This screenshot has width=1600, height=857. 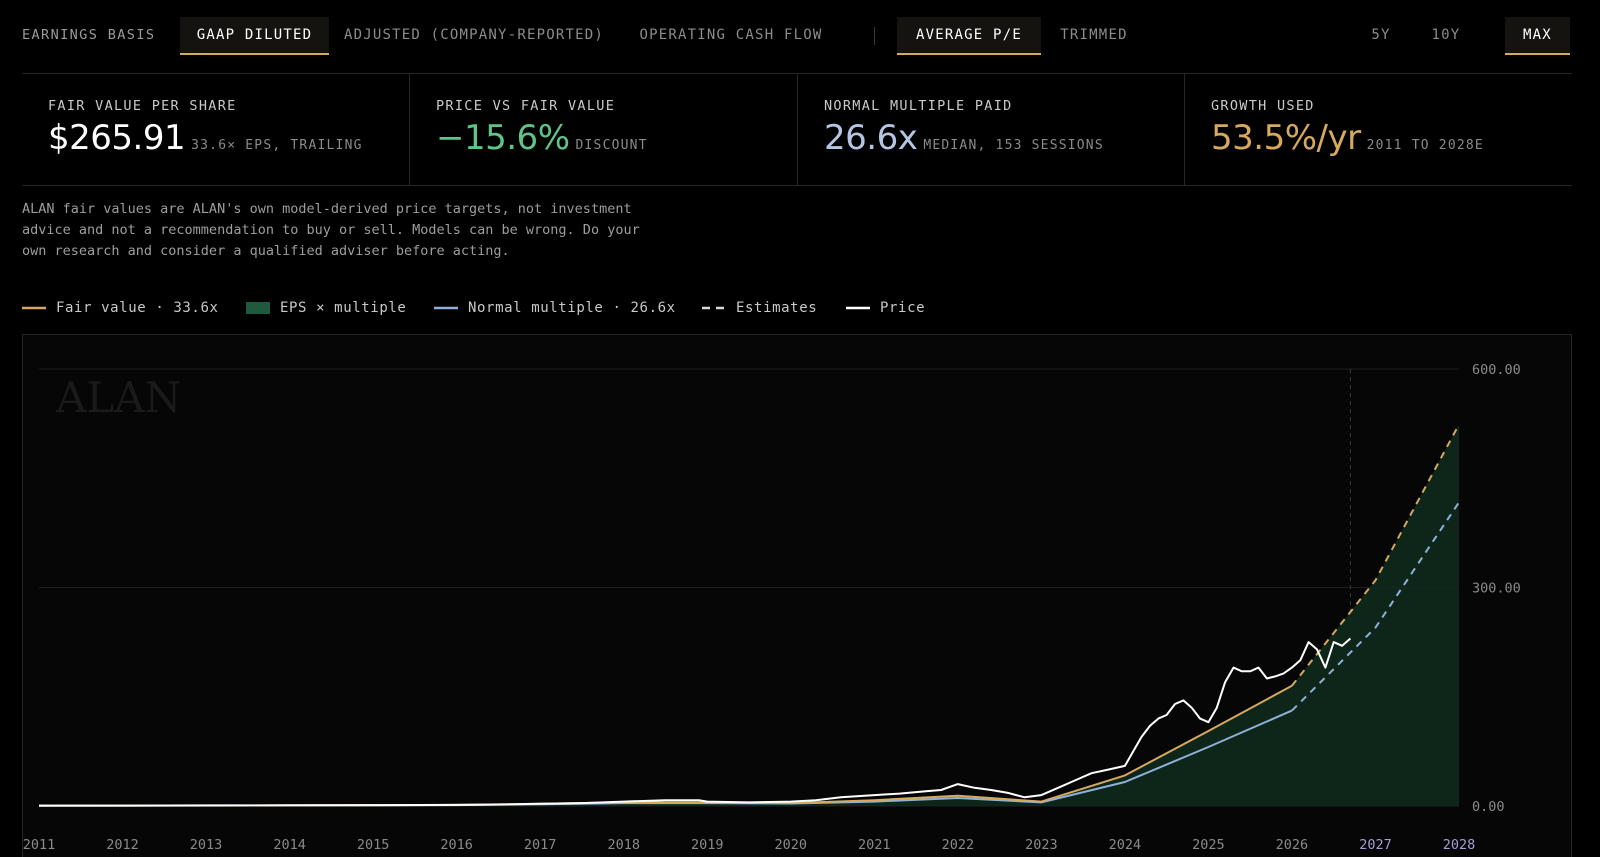 What do you see at coordinates (1459, 845) in the screenshot?
I see `x-tick-label: 2028` at bounding box center [1459, 845].